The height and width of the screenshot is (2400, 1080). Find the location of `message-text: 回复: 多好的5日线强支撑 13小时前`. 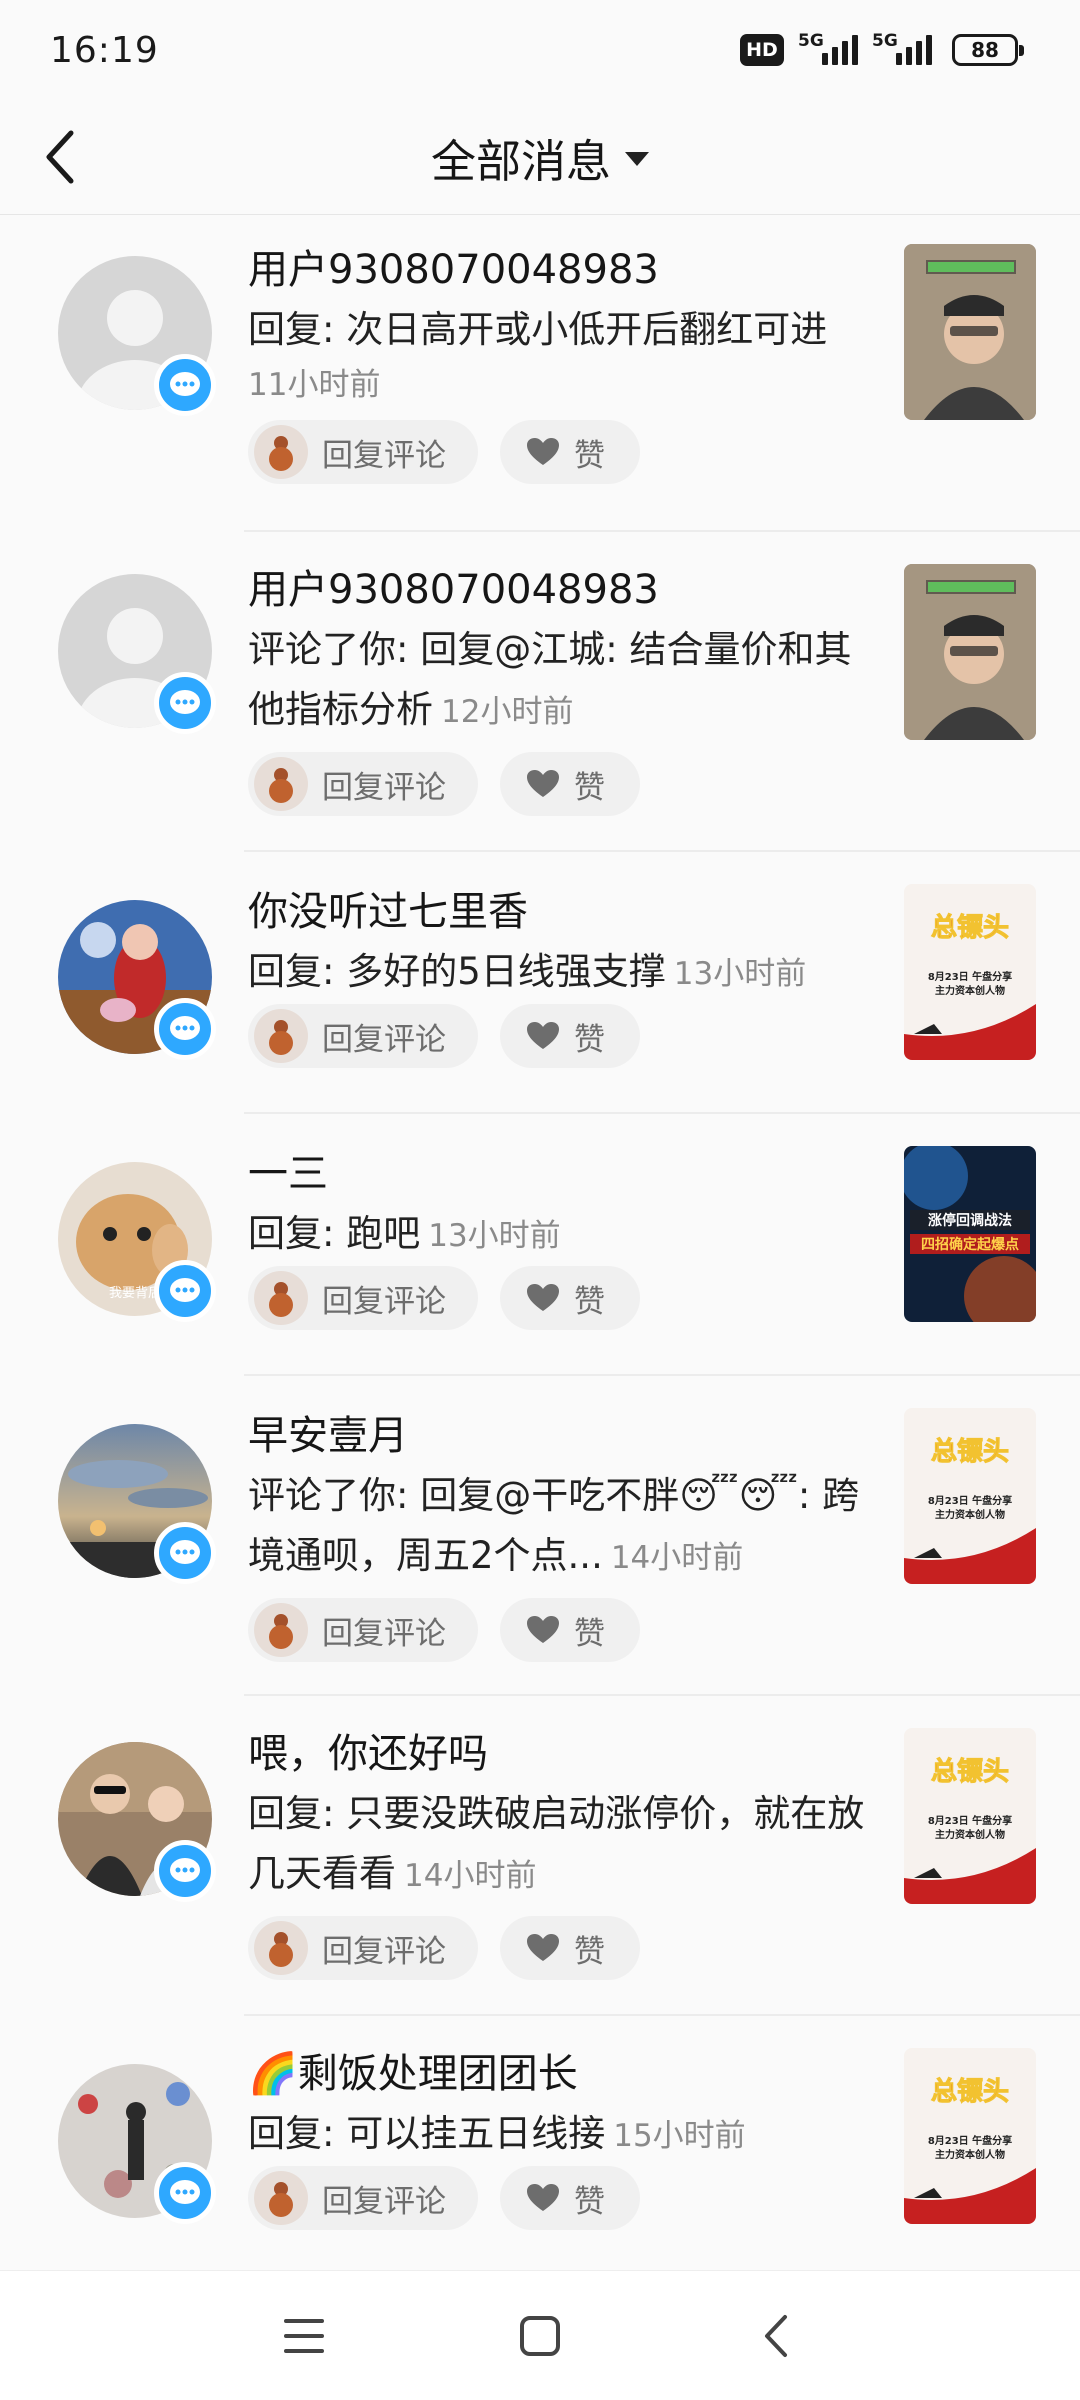

message-text: 回复: 多好的5日线强支撑 13小时前 is located at coordinates (527, 971).